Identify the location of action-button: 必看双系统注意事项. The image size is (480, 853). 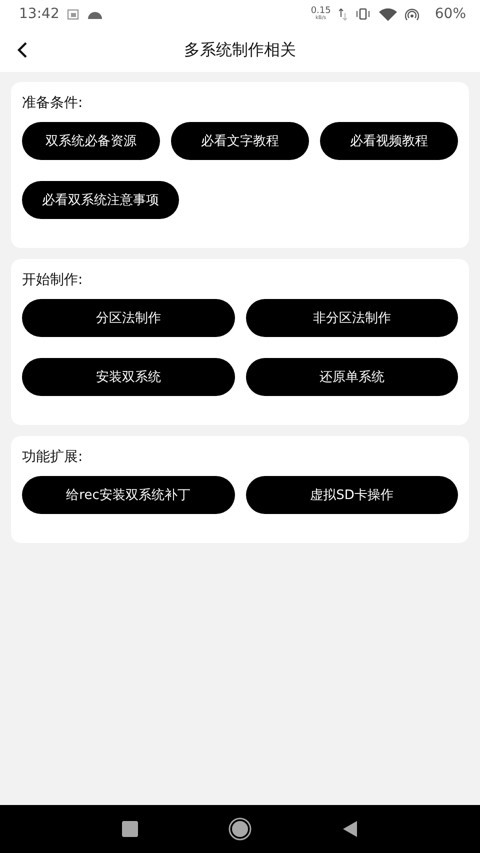
(100, 200).